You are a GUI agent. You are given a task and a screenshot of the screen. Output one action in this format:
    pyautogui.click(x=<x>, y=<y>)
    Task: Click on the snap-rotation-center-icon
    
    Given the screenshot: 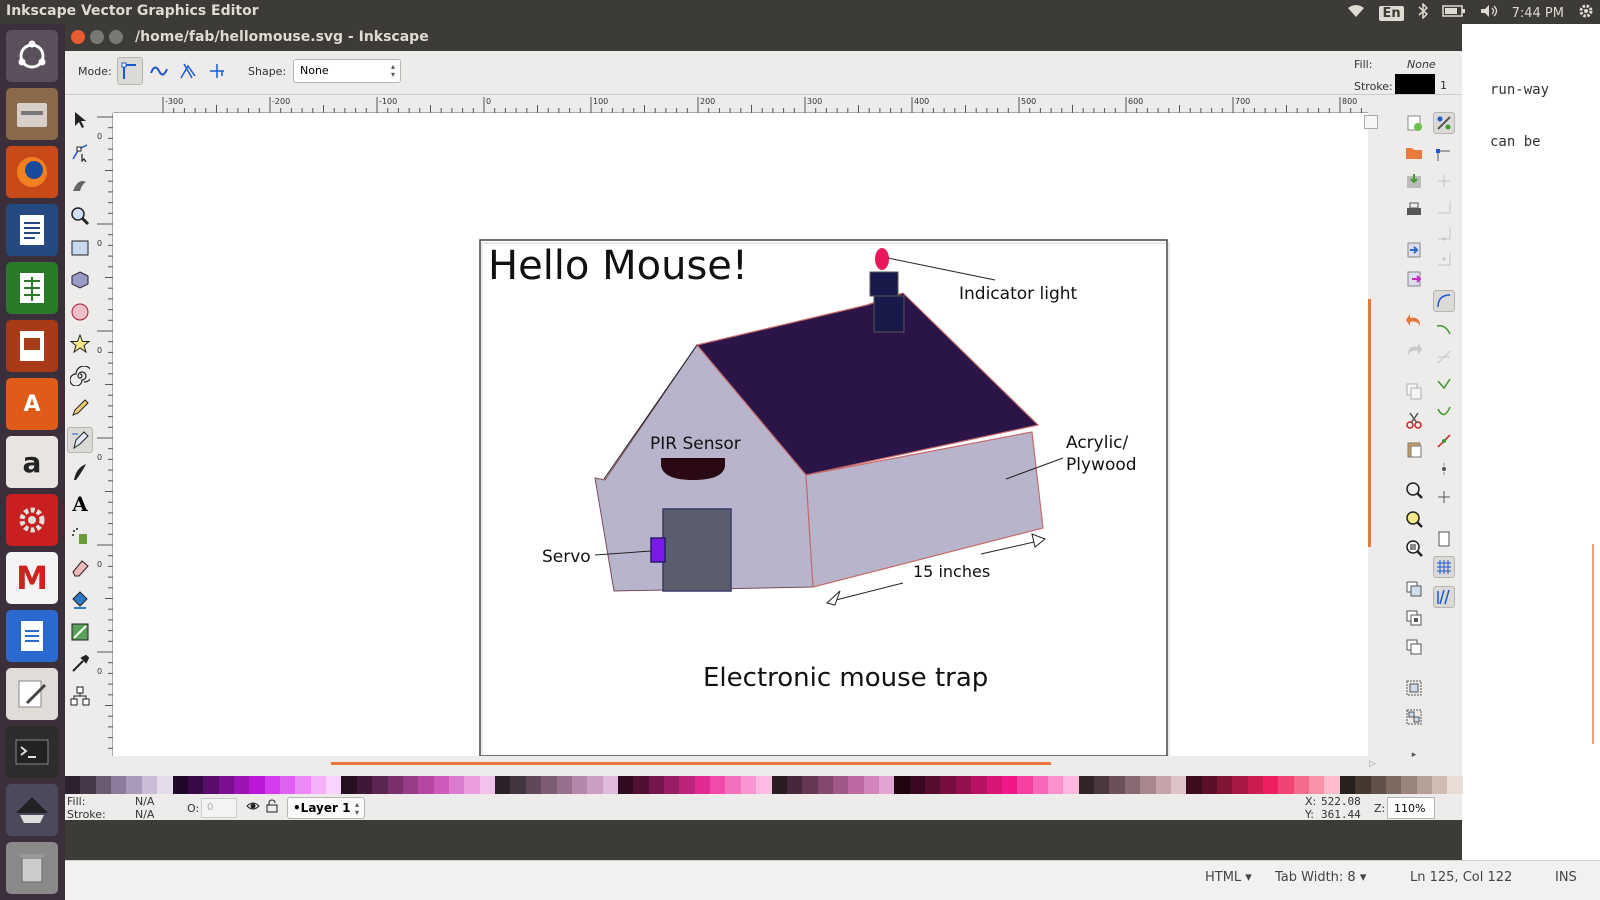 What is the action you would take?
    pyautogui.click(x=1444, y=497)
    